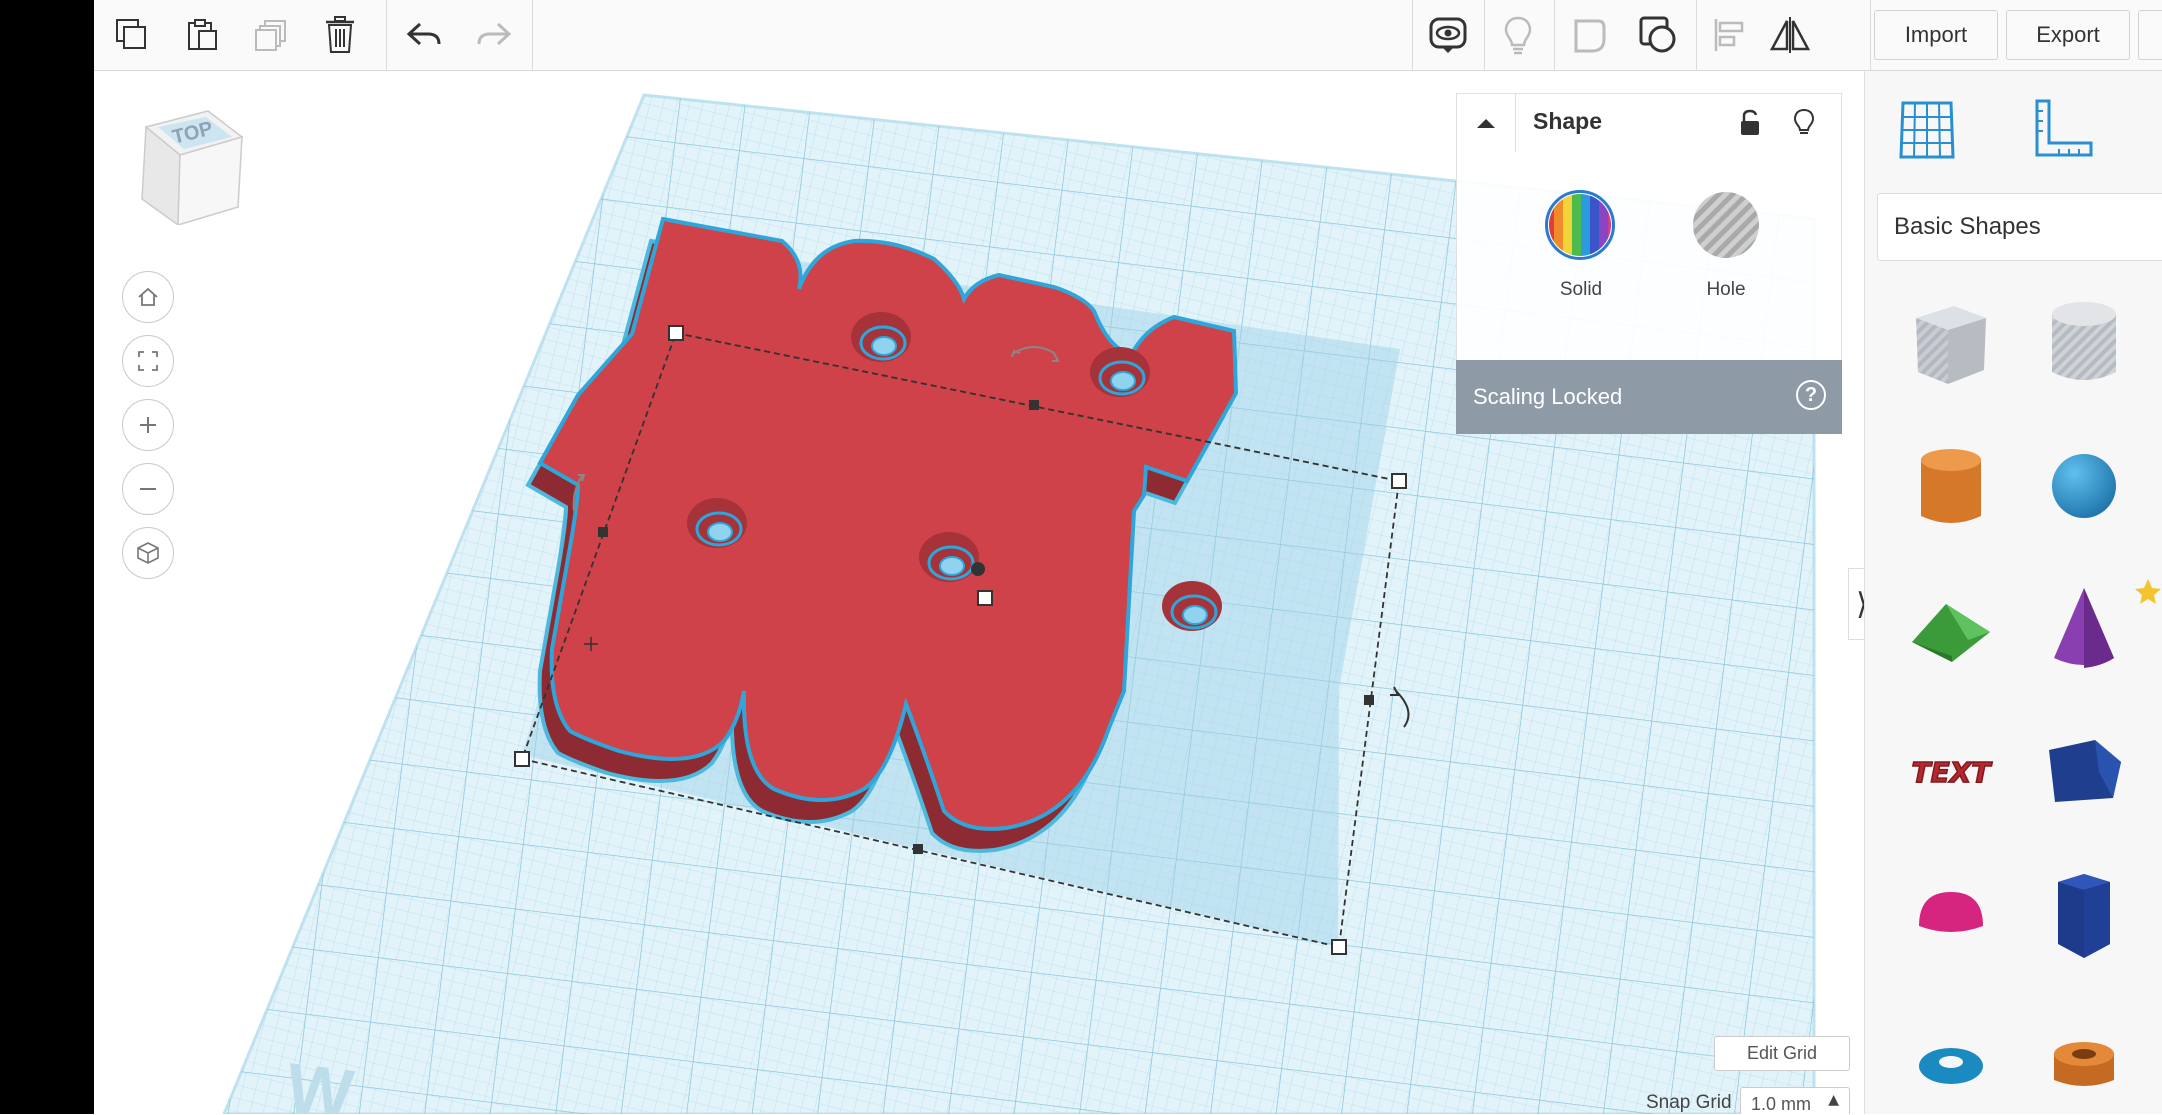  What do you see at coordinates (202, 35) in the screenshot?
I see `paste-icon` at bounding box center [202, 35].